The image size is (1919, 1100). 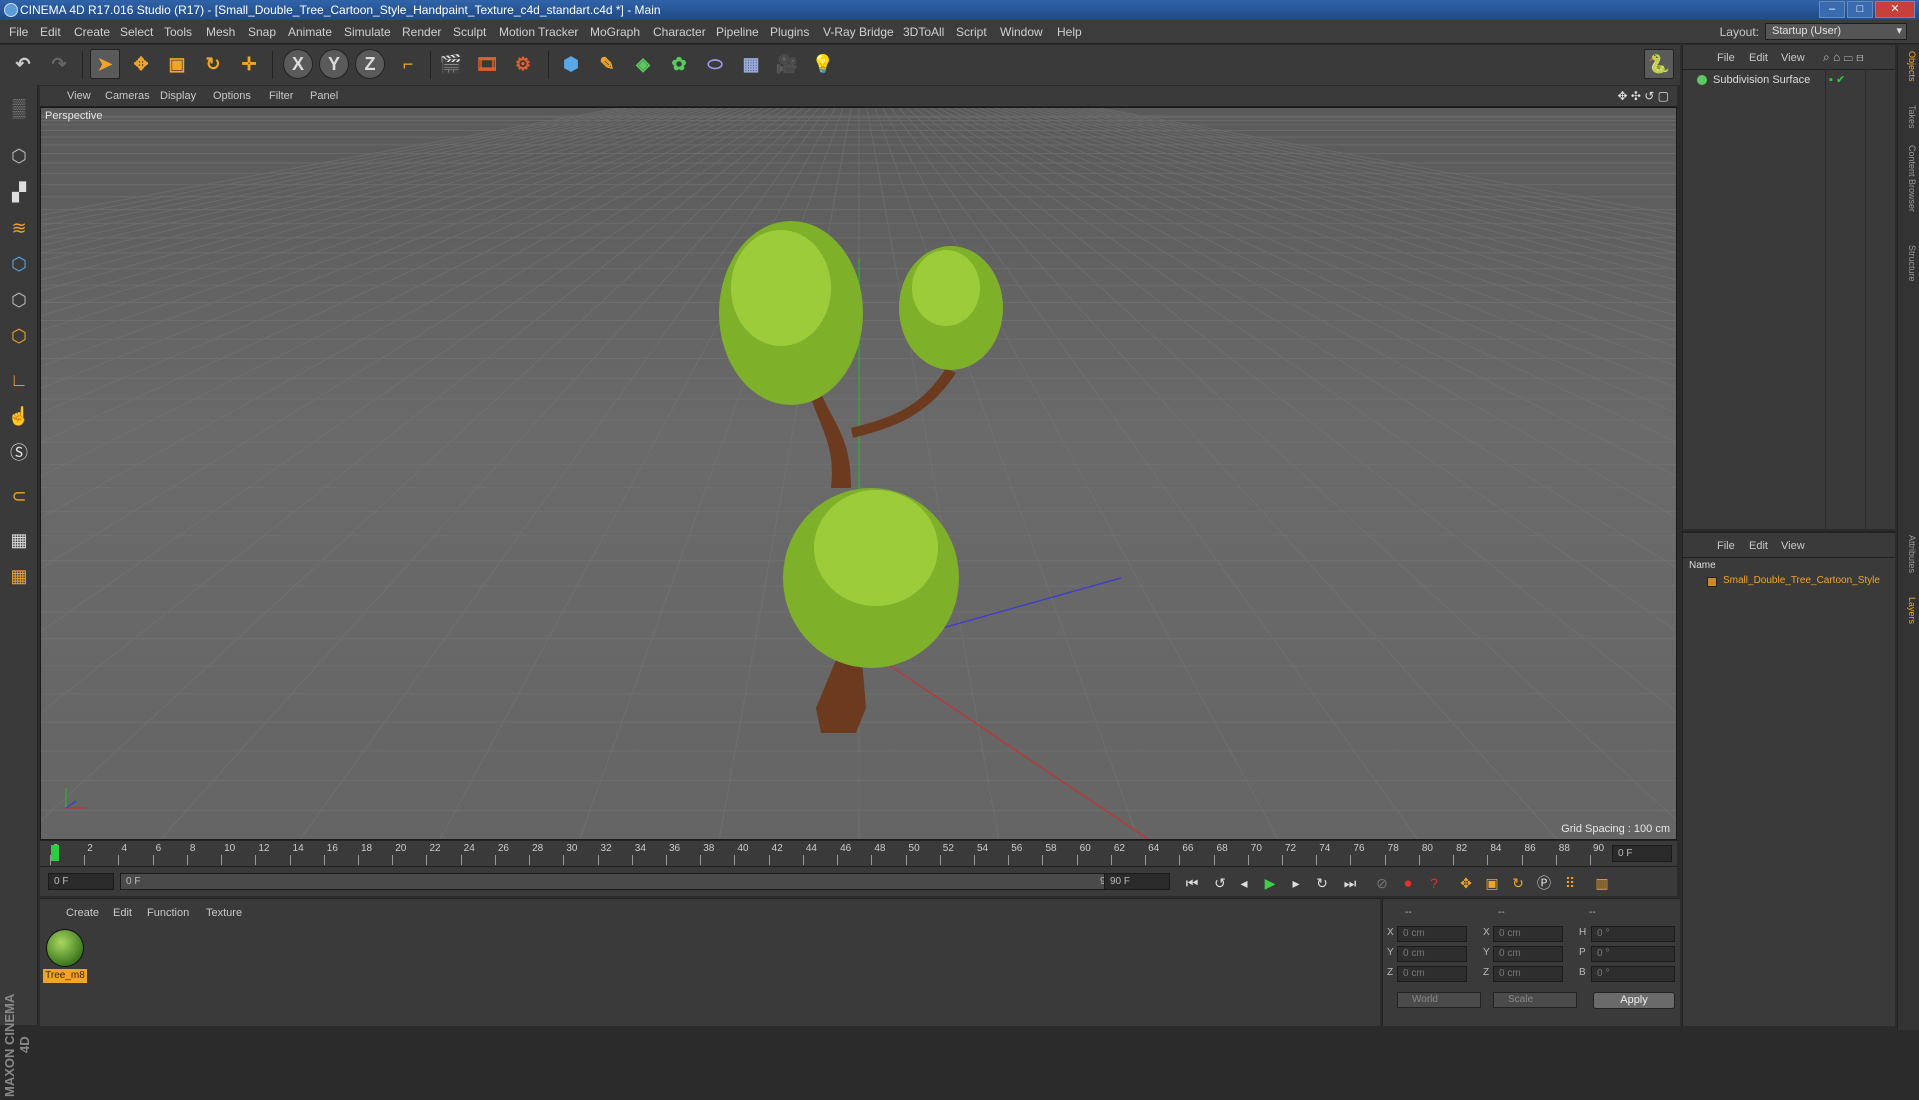 What do you see at coordinates (789, 32) in the screenshot?
I see `menu-plugins: Plugins` at bounding box center [789, 32].